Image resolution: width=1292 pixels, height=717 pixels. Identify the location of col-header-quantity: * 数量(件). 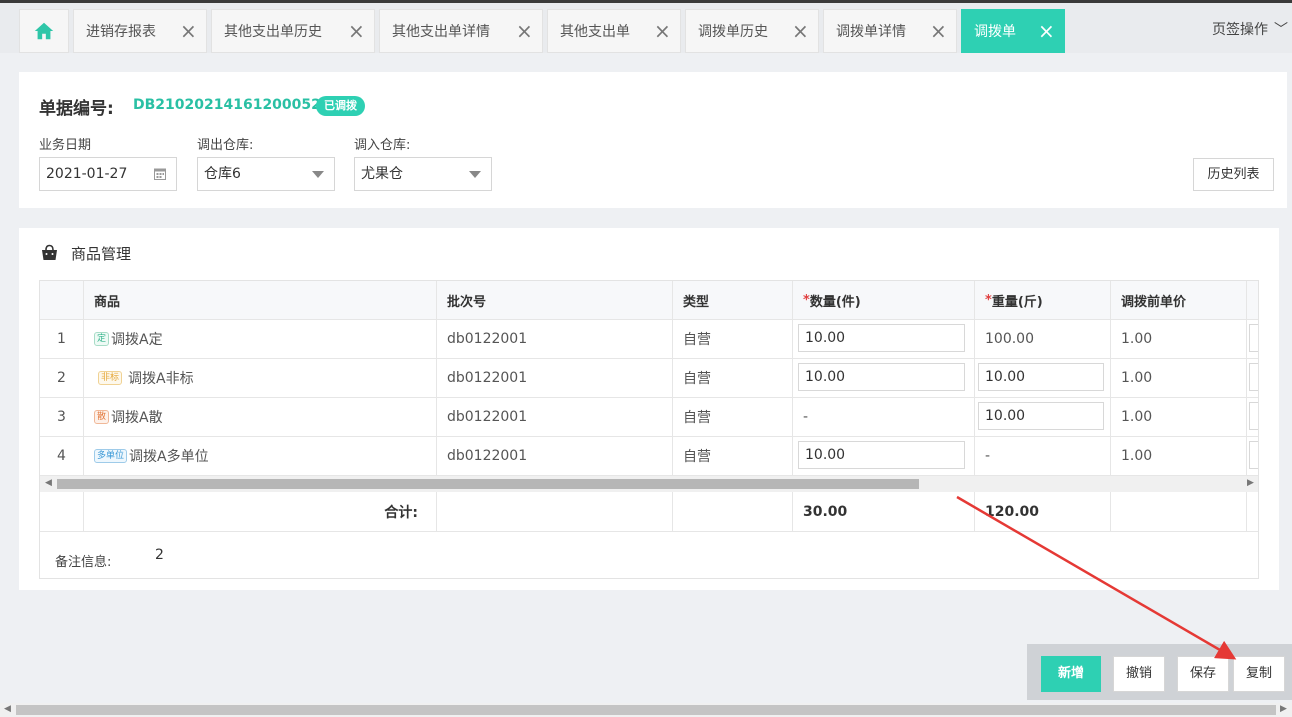
(884, 300).